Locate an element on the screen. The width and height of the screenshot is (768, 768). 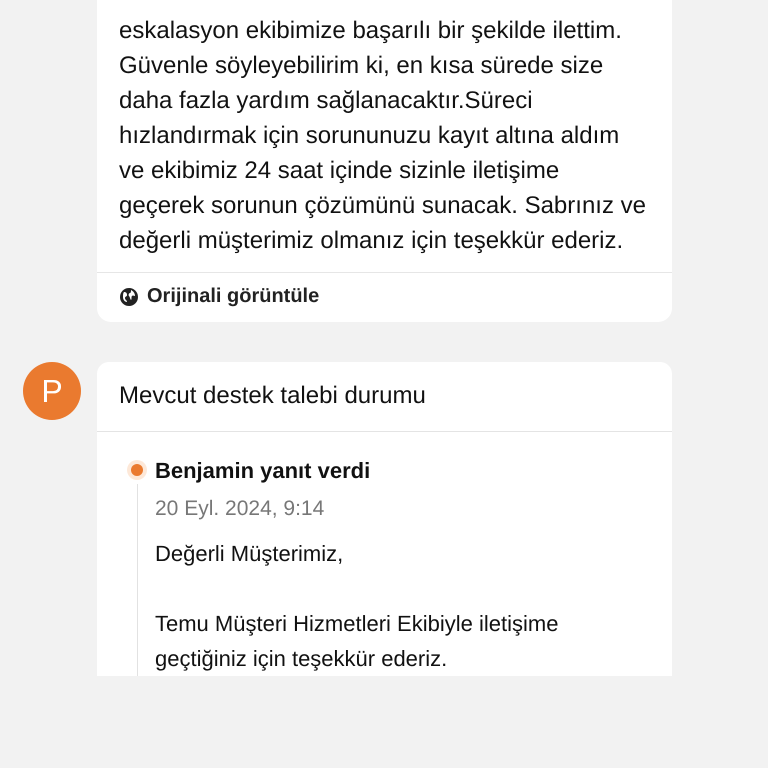
event-author: Benjamin yanıt verdi is located at coordinates (263, 471).